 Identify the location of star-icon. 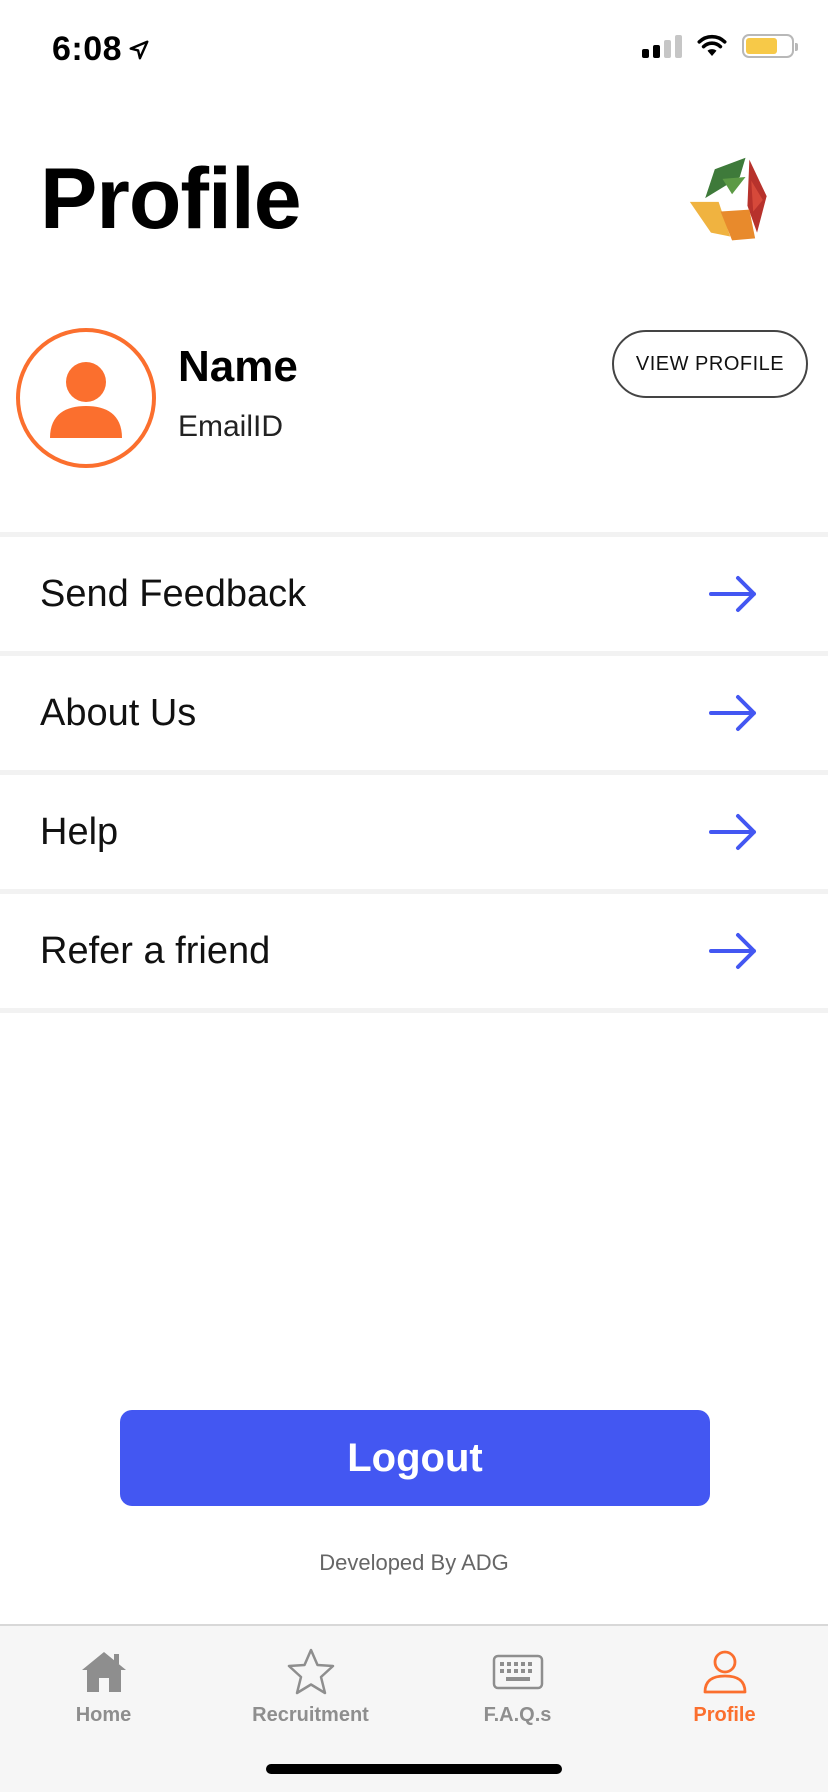
(310, 1671).